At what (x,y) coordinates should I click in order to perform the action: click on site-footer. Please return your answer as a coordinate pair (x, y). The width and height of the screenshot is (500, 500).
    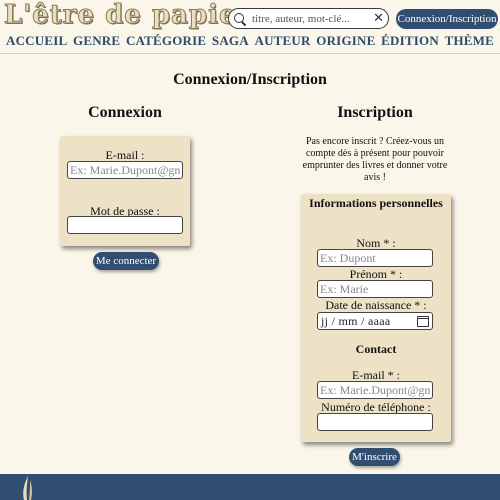
    Looking at the image, I should click on (250, 487).